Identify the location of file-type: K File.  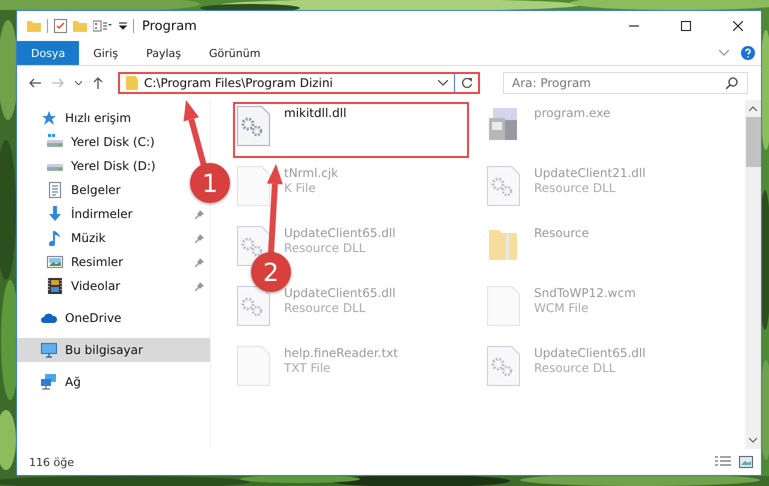
(300, 188).